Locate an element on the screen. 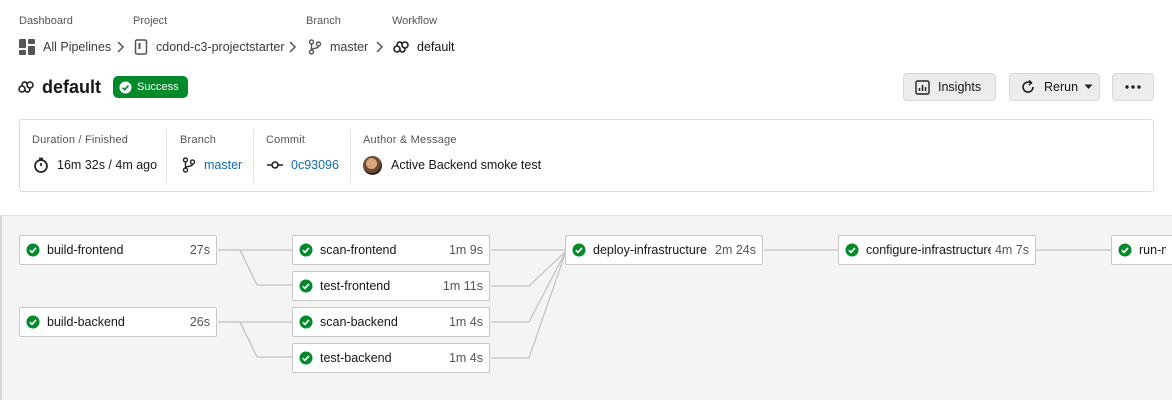  breadcrumb-all-pipelines: All Pipelines is located at coordinates (65, 47).